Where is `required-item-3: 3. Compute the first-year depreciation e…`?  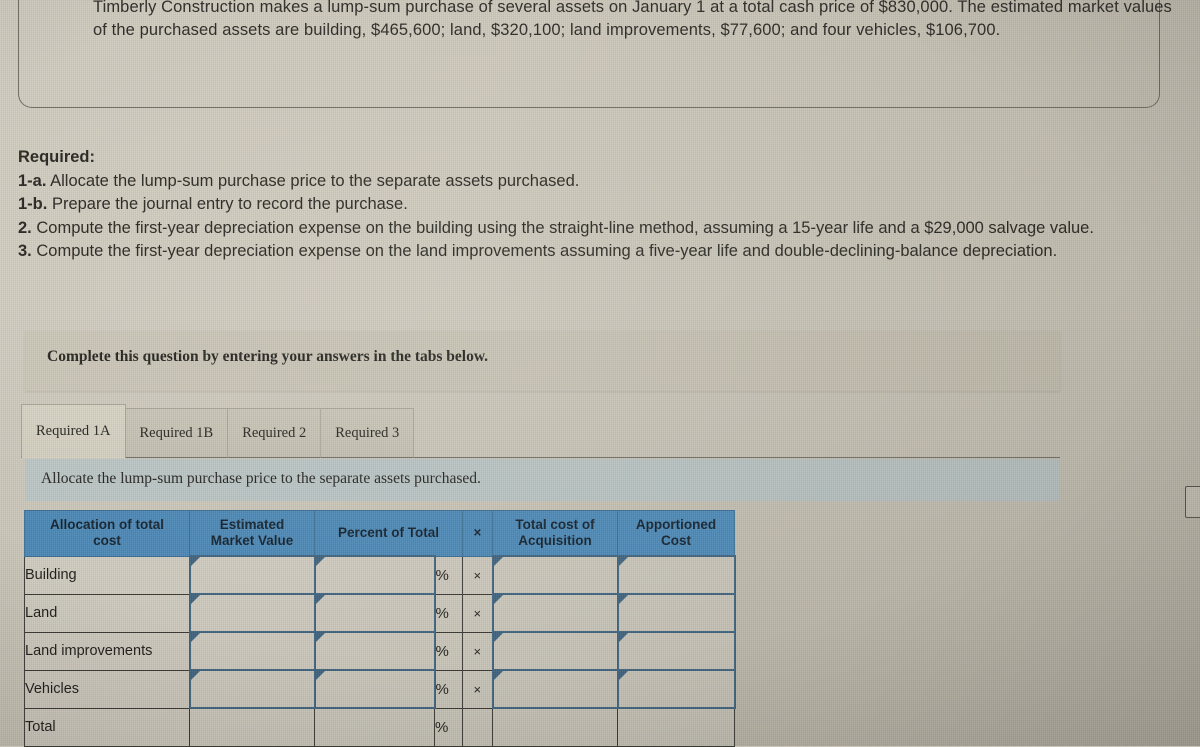 required-item-3: 3. Compute the first-year depreciation e… is located at coordinates (593, 252).